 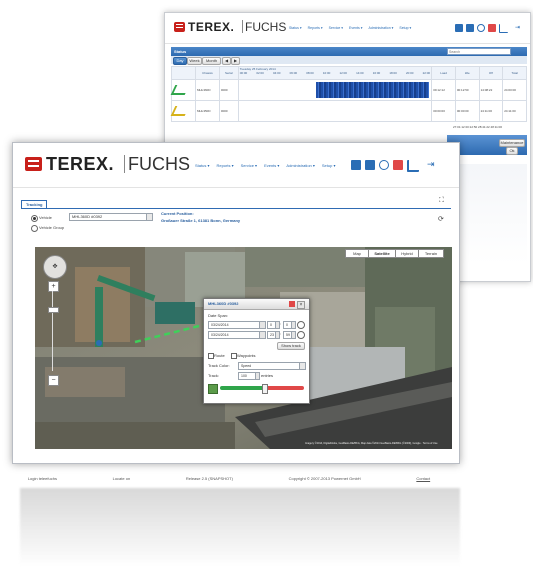 What do you see at coordinates (431, 253) in the screenshot?
I see `map-type-terrain: Terrain` at bounding box center [431, 253].